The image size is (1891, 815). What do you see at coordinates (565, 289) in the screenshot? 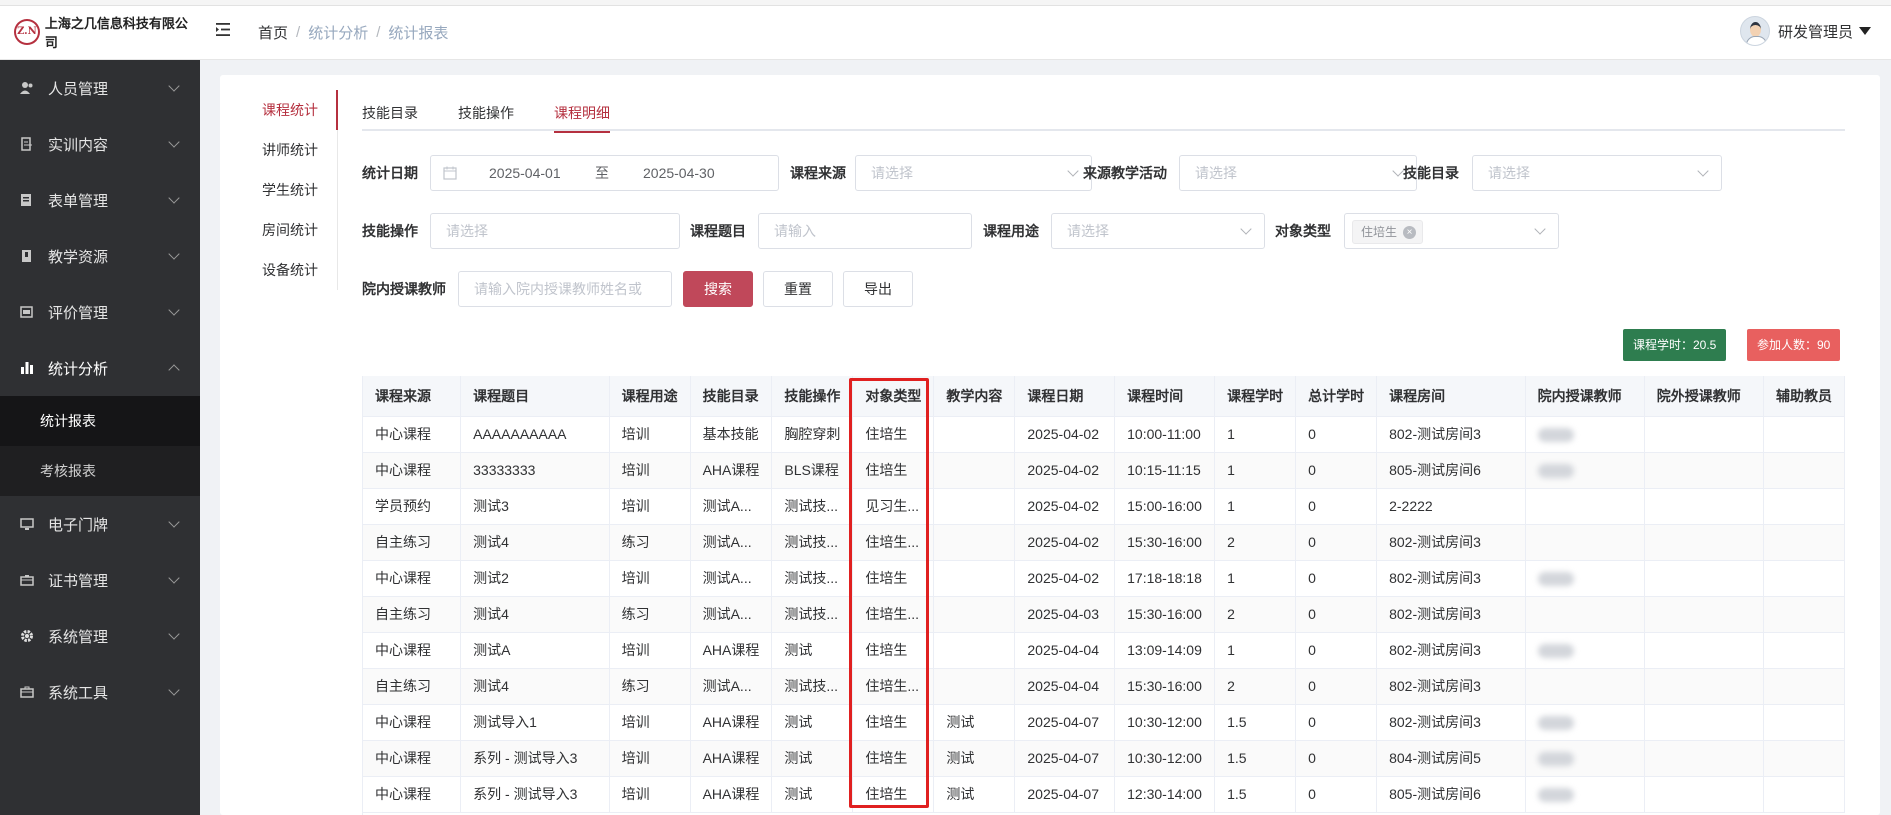
I see `teacher-input: 请输入院内授课教师姓名或` at bounding box center [565, 289].